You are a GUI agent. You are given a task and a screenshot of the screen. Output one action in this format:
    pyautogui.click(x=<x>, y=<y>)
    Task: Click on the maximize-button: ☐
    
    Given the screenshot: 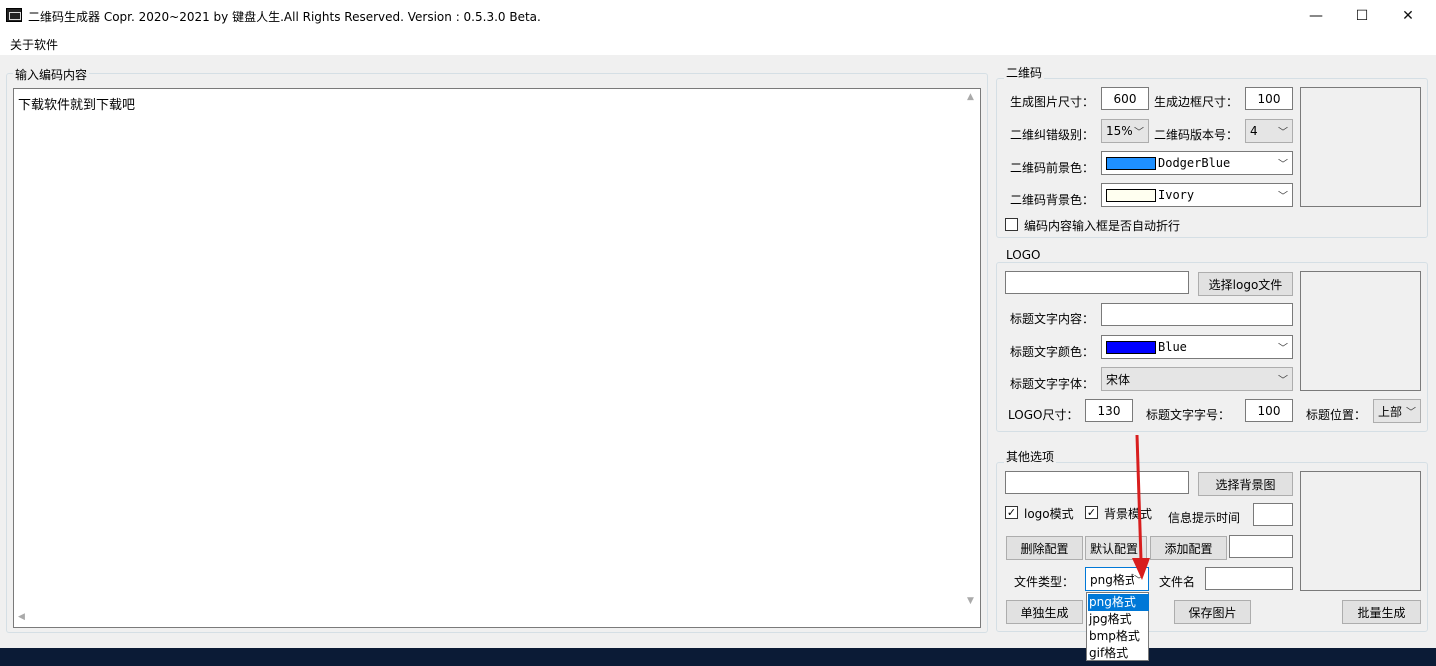 What is the action you would take?
    pyautogui.click(x=1362, y=15)
    